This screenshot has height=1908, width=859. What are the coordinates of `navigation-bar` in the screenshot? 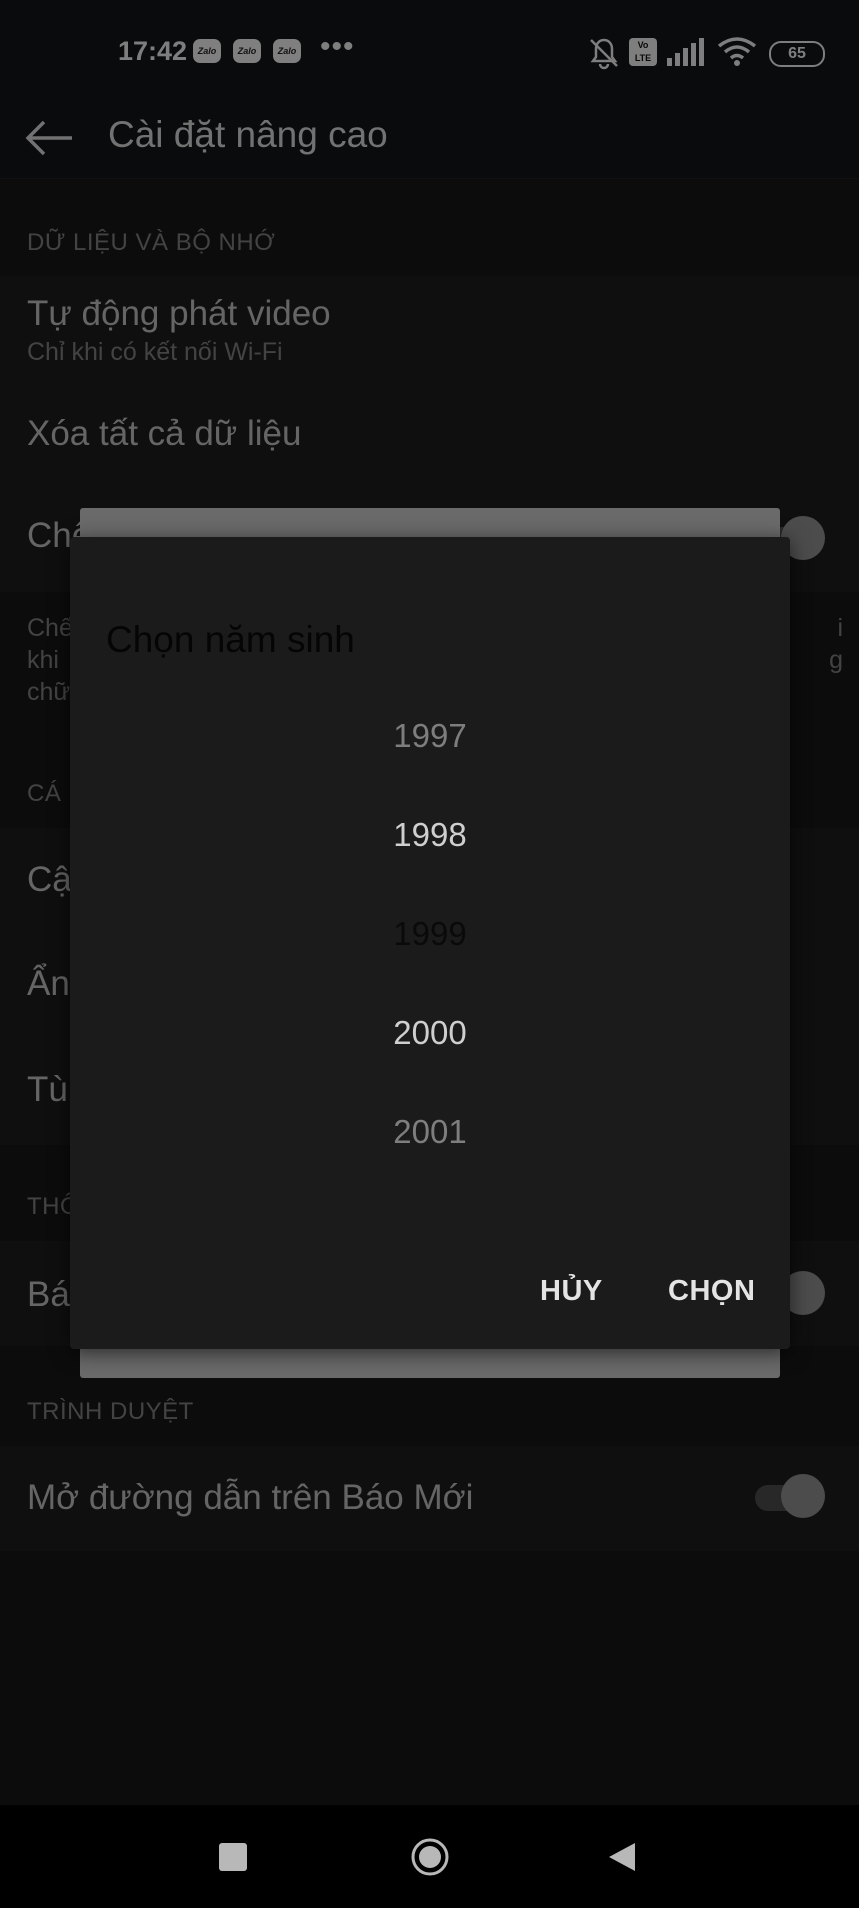 It's located at (429, 1856).